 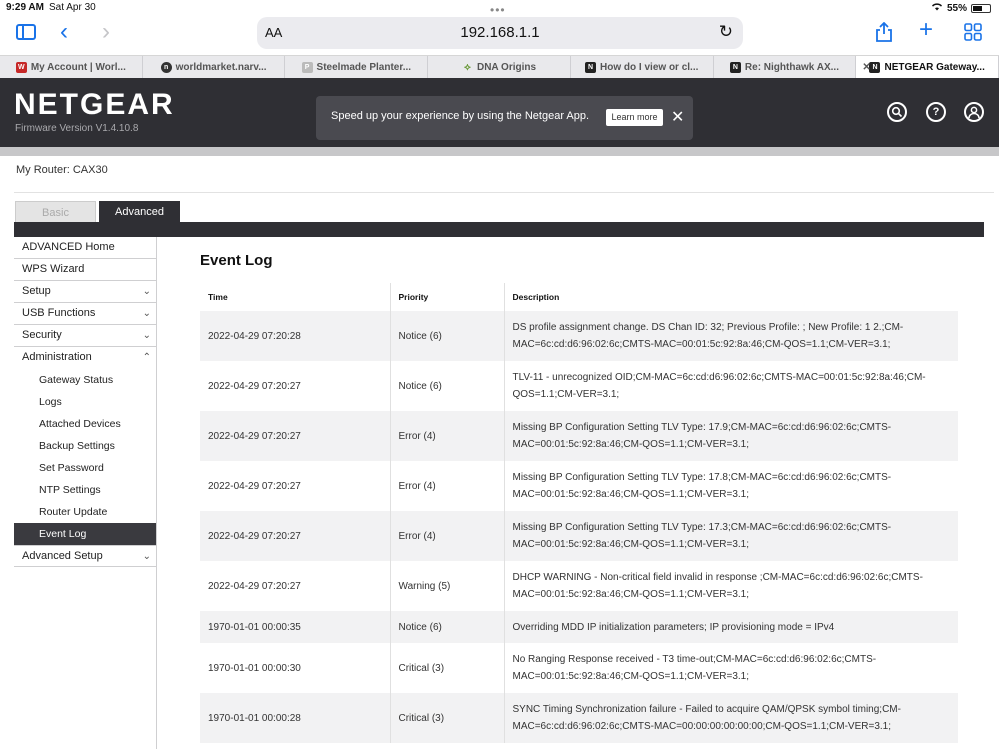 What do you see at coordinates (447, 297) in the screenshot?
I see `column-header-priority: Priority` at bounding box center [447, 297].